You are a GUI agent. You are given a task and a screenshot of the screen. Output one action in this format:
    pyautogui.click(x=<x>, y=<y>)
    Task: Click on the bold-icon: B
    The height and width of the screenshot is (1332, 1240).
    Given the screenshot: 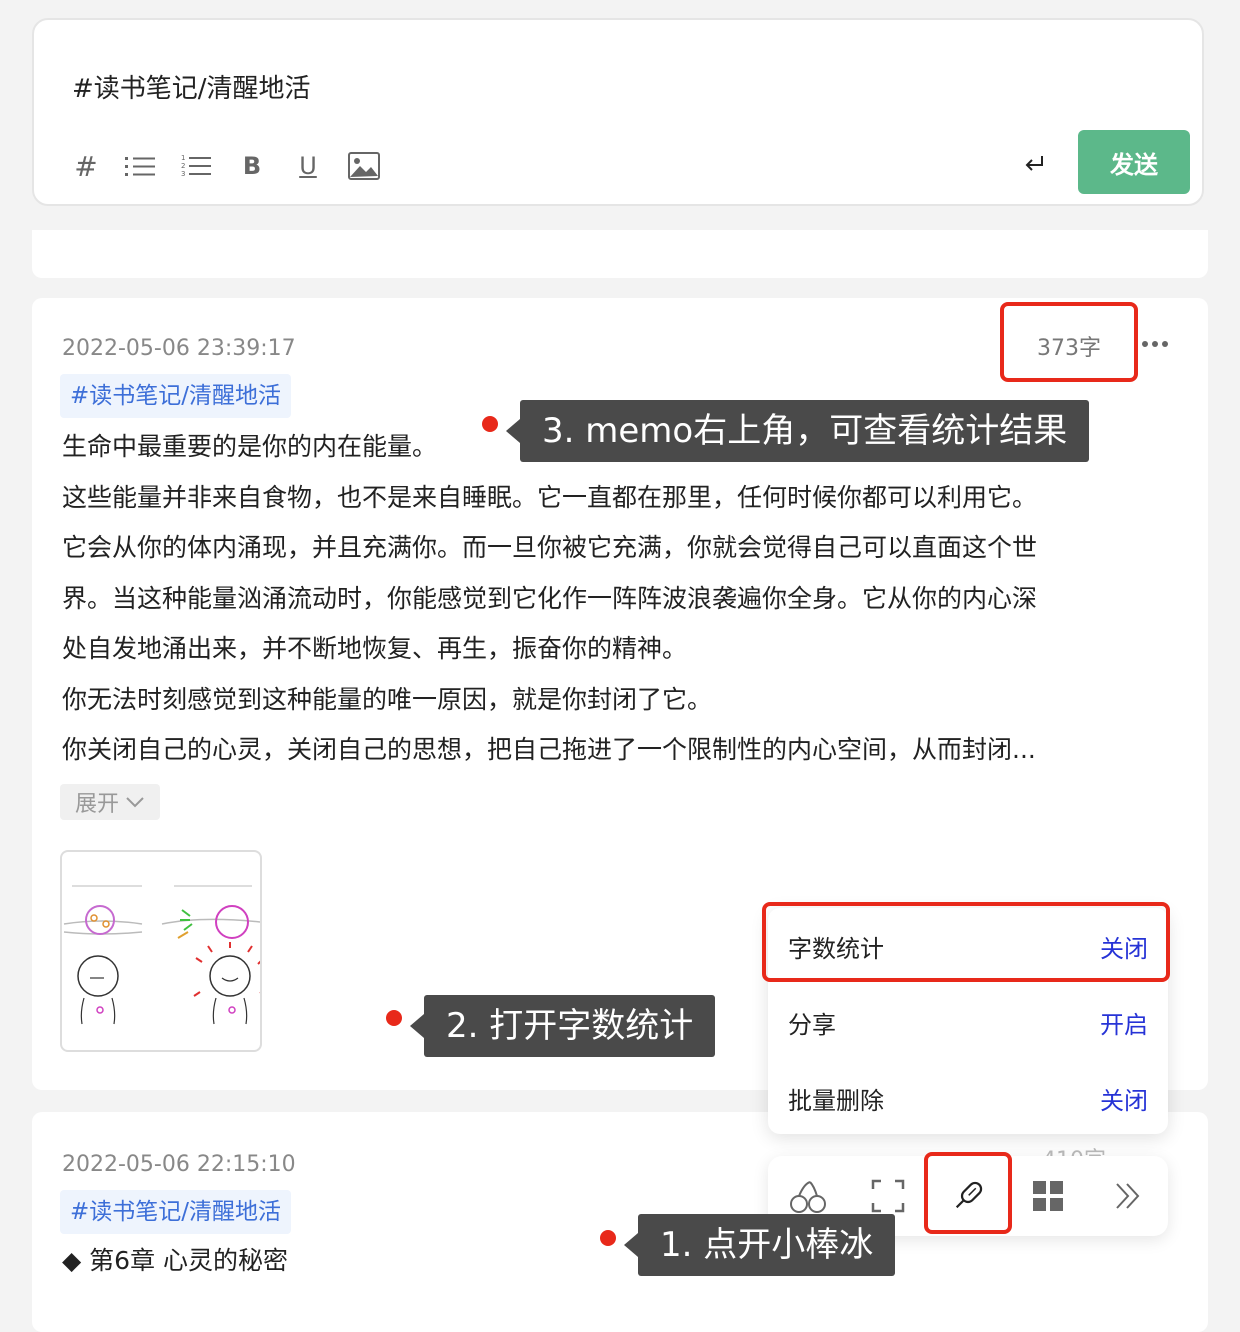 What is the action you would take?
    pyautogui.click(x=252, y=166)
    